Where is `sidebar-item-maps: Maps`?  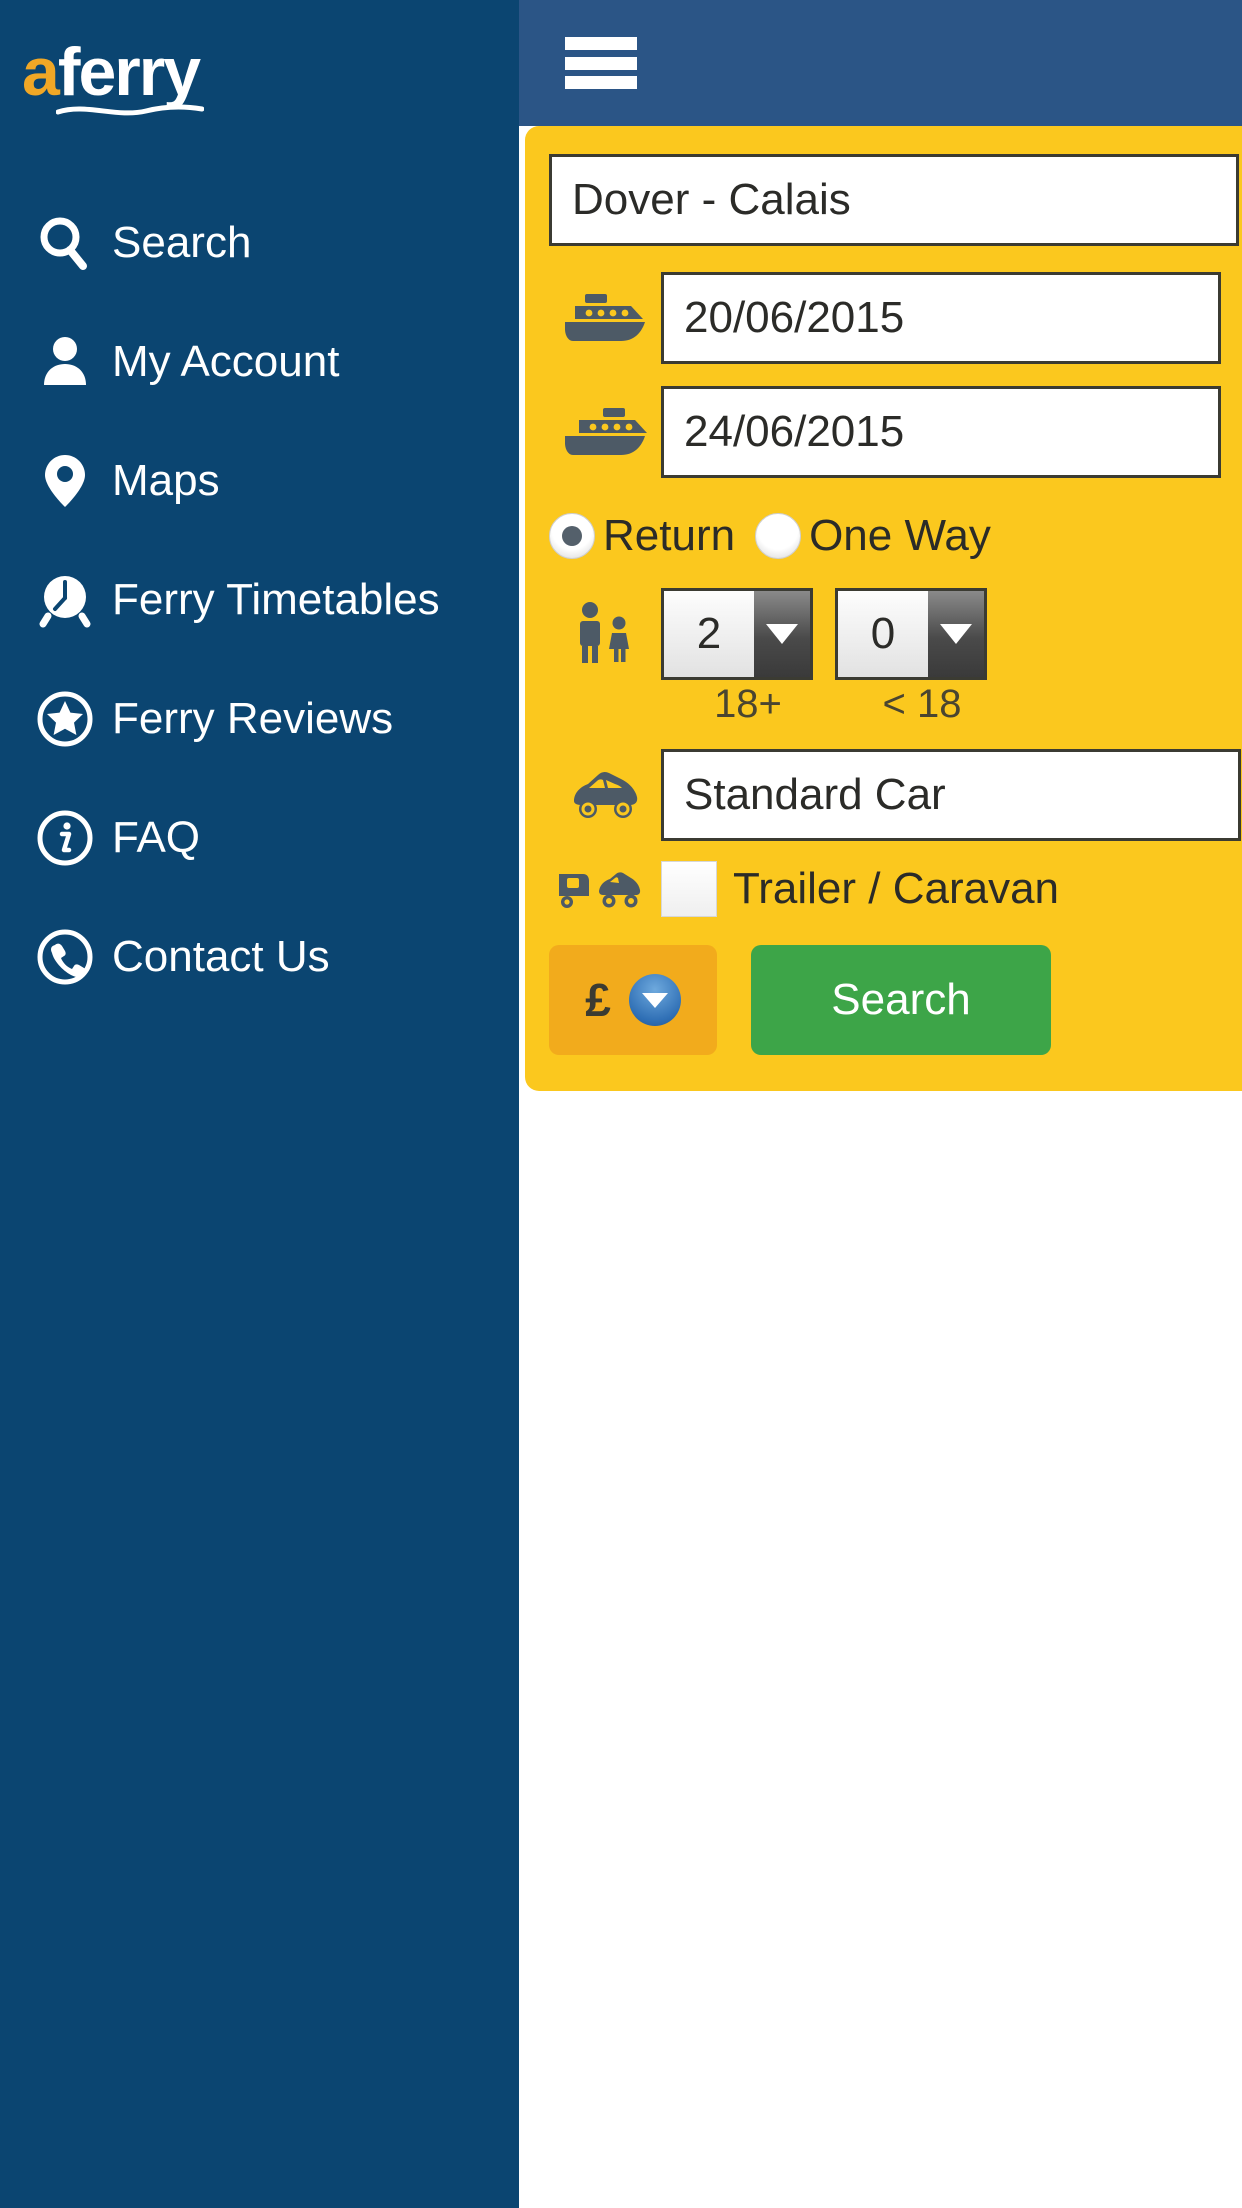
sidebar-item-maps: Maps is located at coordinates (259, 480).